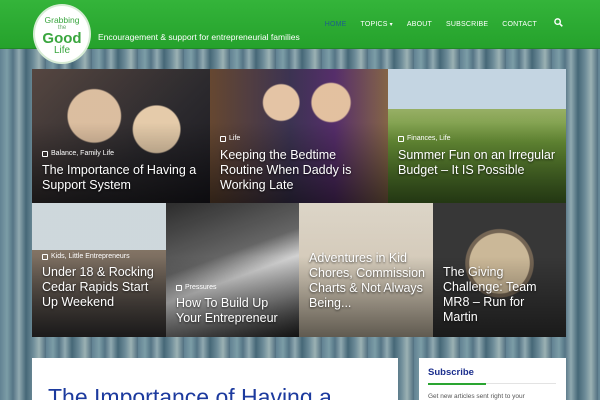 This screenshot has width=600, height=400. I want to click on logo-text-grabbing: Grabbing, so click(62, 20).